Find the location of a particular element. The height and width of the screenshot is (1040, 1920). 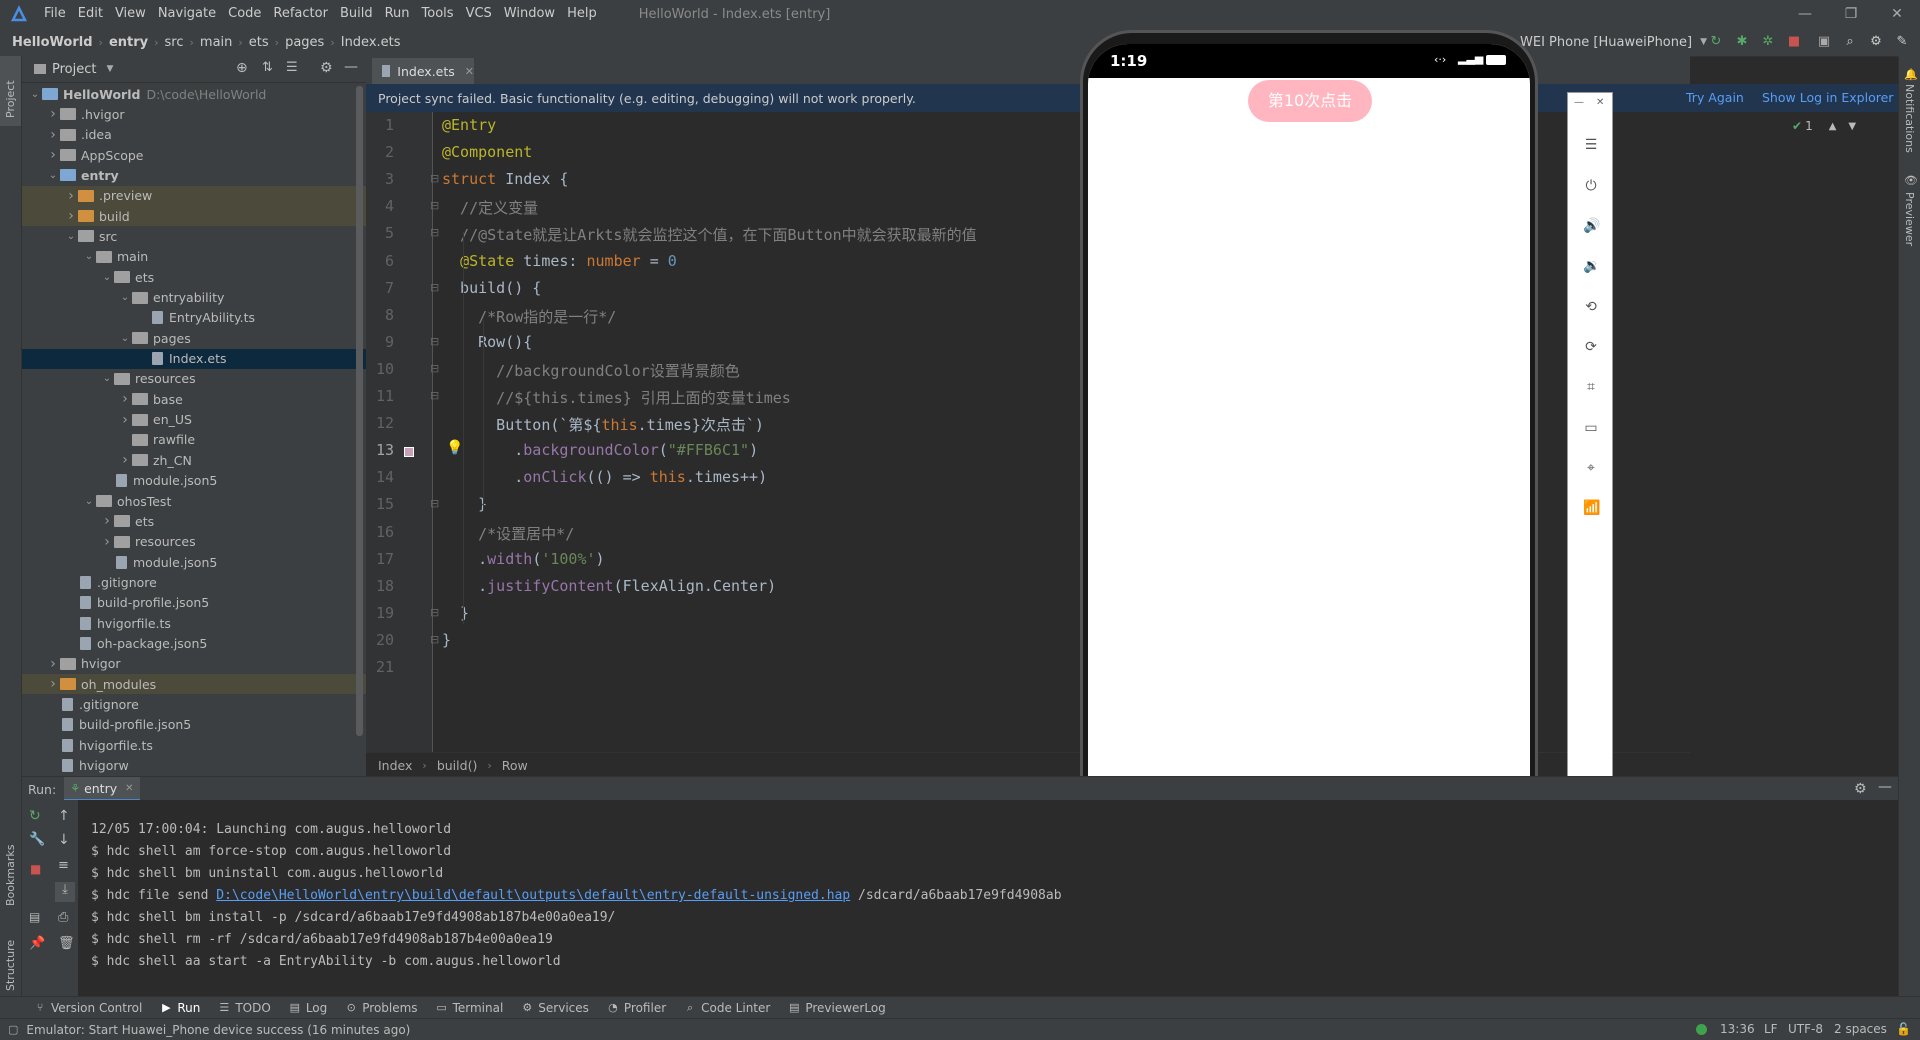

try-again-link: Try Again is located at coordinates (1715, 97).